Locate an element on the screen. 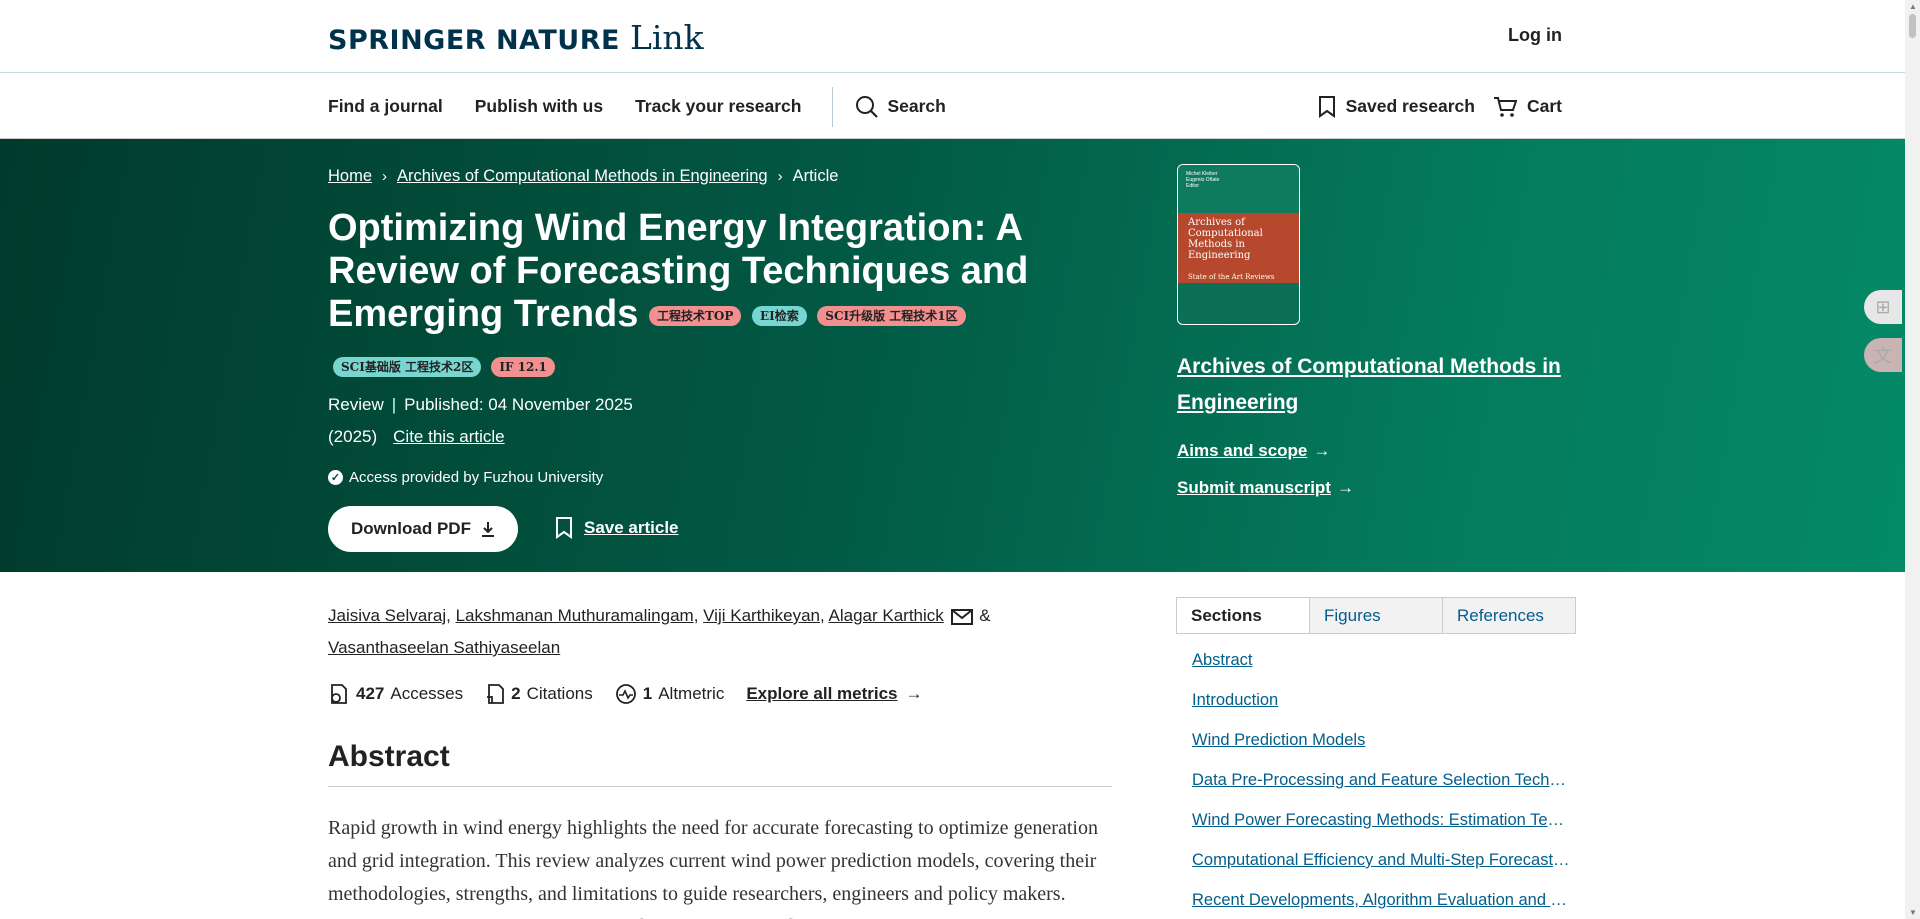 This screenshot has width=1920, height=919. author-link: Alagar Karthick is located at coordinates (886, 615).